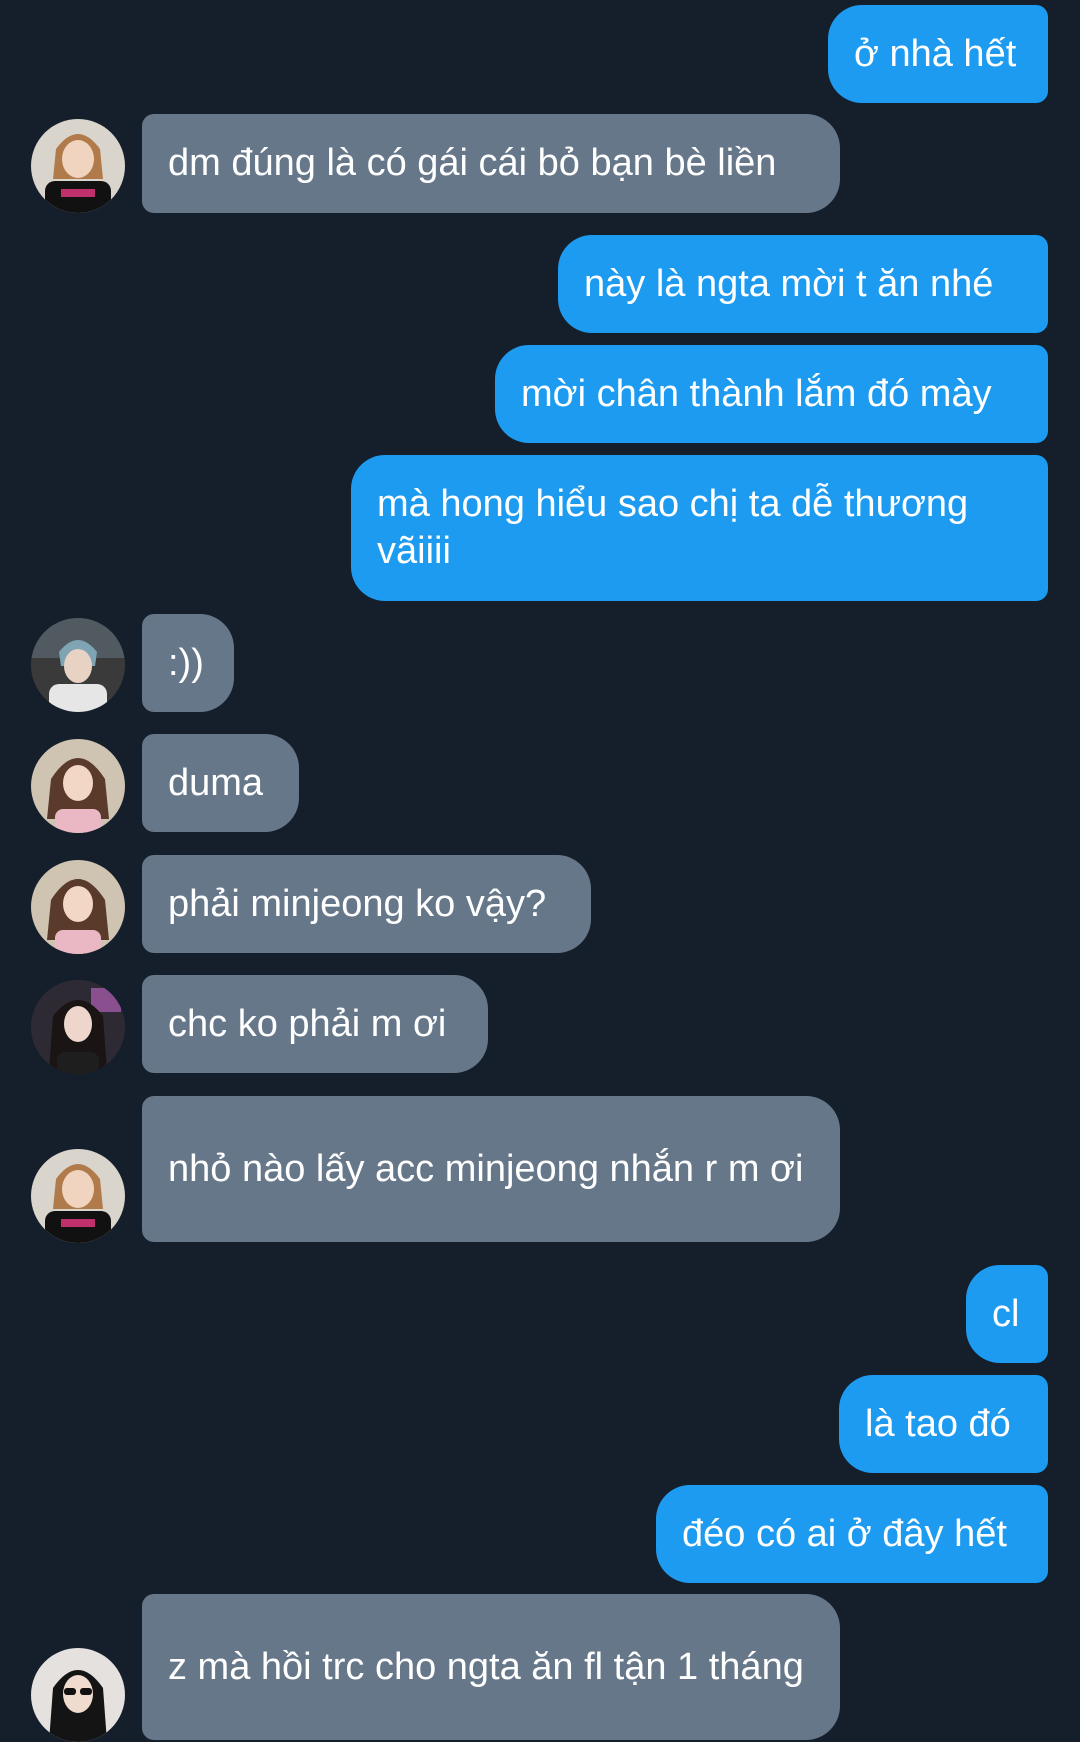 Image resolution: width=1080 pixels, height=1742 pixels. I want to click on message-bubble: đéo có ai ở đây hết, so click(852, 1534).